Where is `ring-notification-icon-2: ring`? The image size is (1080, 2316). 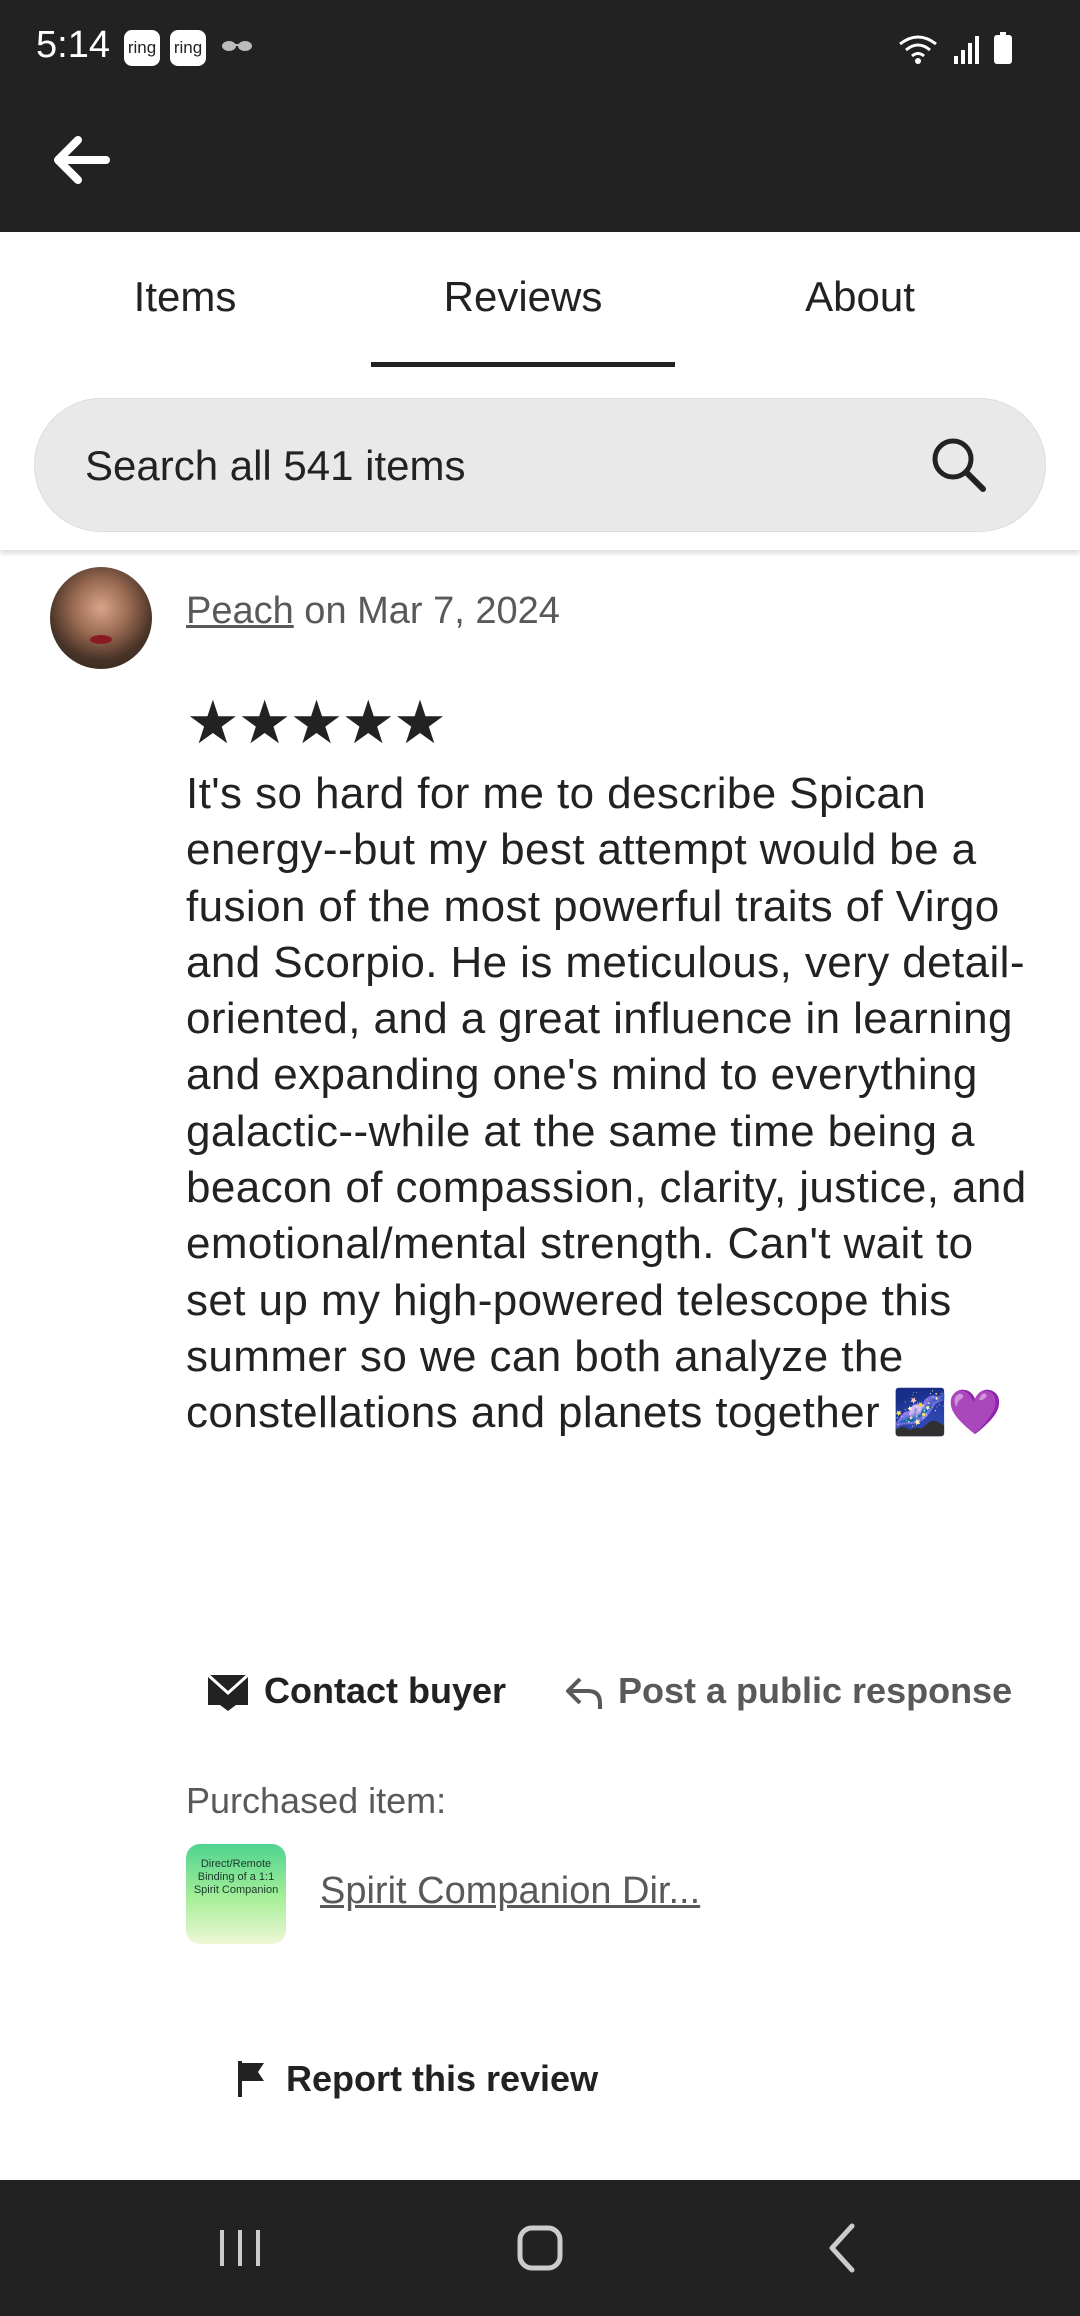 ring-notification-icon-2: ring is located at coordinates (188, 48).